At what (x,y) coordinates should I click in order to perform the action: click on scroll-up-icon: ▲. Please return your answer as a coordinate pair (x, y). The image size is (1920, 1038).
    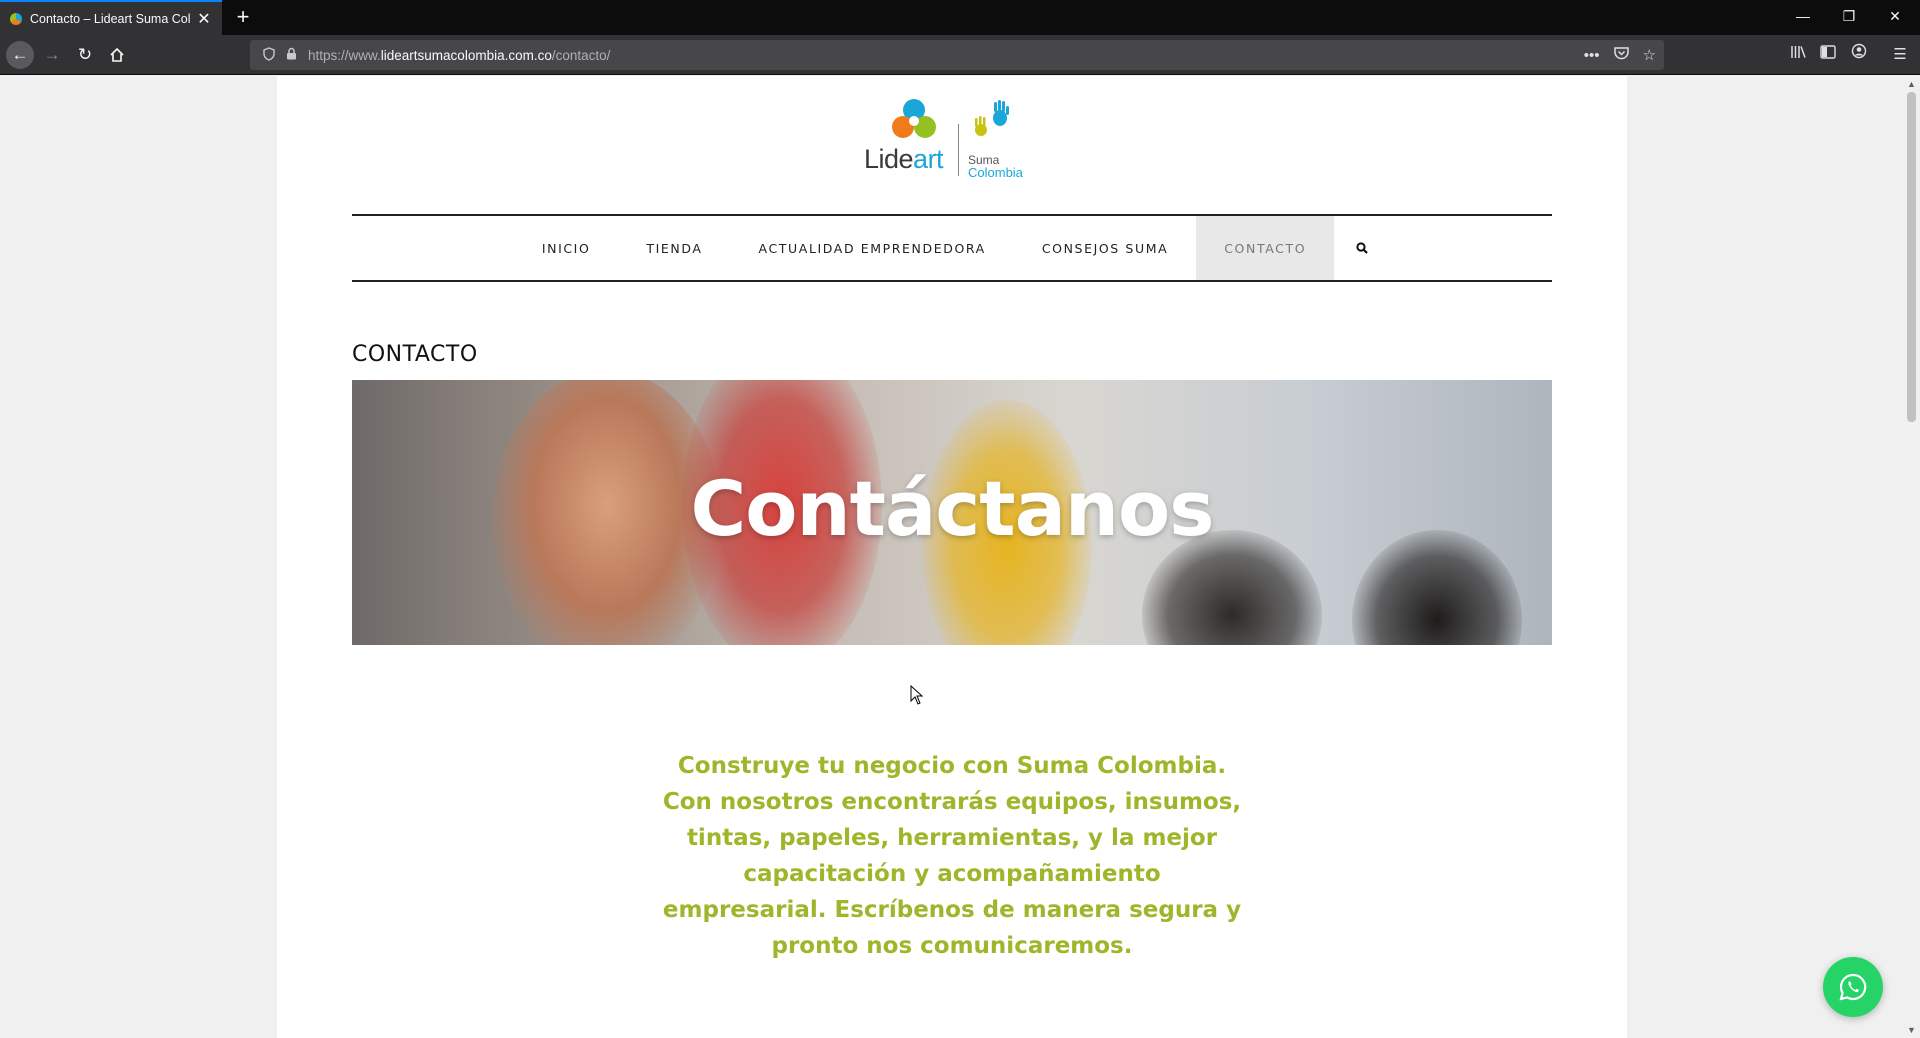
    Looking at the image, I should click on (1911, 84).